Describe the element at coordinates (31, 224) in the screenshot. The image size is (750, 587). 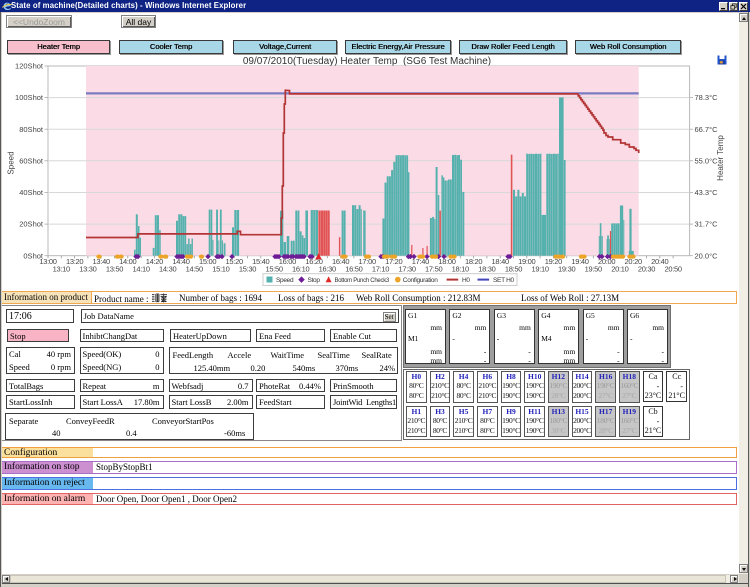
I see `svg-text: 20Shot` at that location.